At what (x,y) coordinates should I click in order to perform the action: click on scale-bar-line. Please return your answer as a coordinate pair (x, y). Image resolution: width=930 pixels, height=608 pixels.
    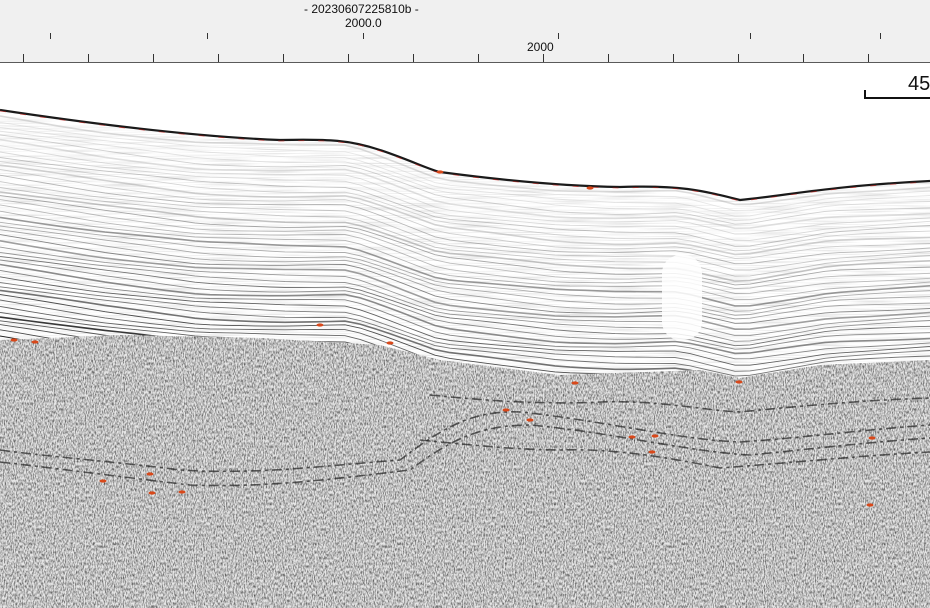
    Looking at the image, I should click on (897, 98).